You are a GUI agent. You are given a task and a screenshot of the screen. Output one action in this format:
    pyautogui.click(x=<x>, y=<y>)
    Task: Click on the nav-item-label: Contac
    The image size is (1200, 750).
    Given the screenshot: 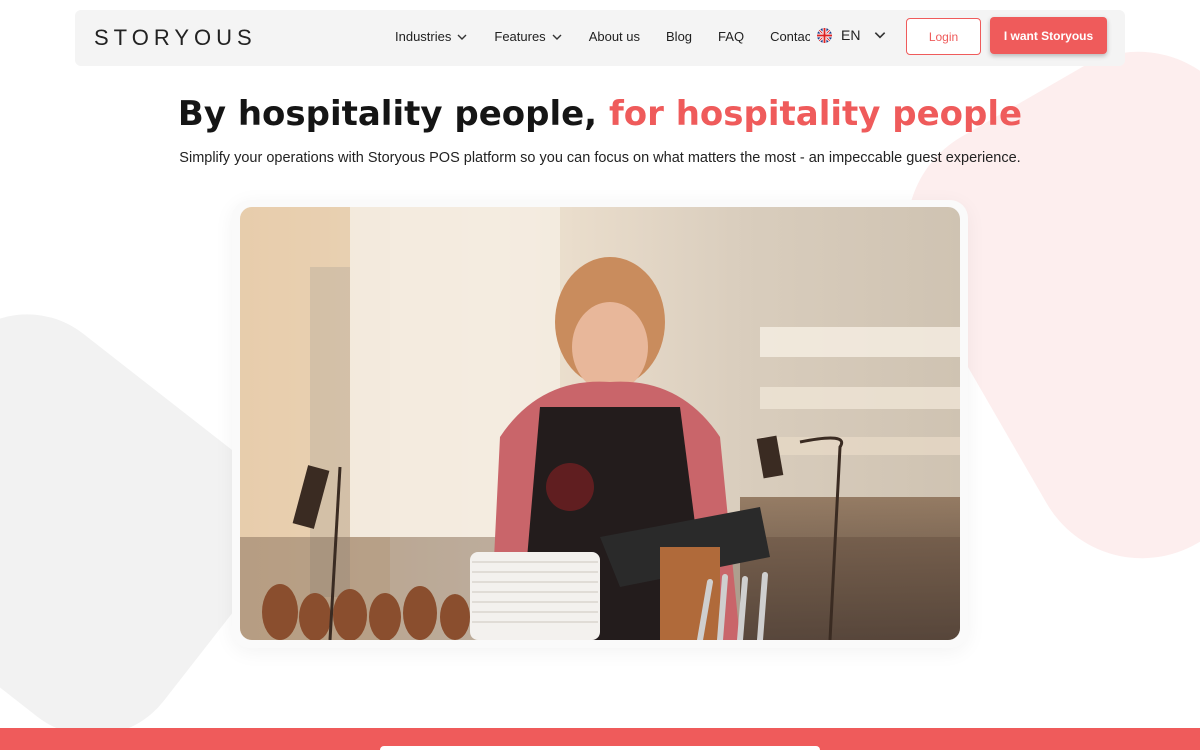 What is the action you would take?
    pyautogui.click(x=790, y=36)
    